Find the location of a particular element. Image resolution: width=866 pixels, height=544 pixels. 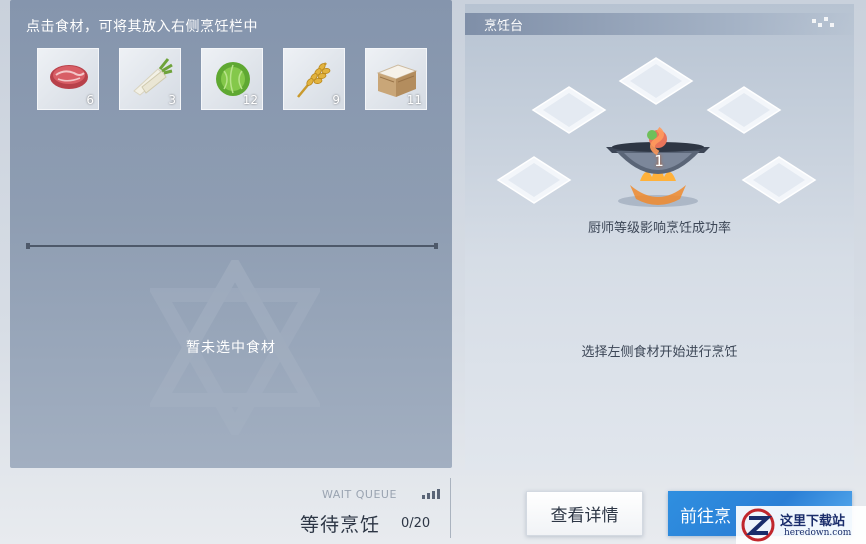

watermark-en: heredown.com is located at coordinates (818, 533).